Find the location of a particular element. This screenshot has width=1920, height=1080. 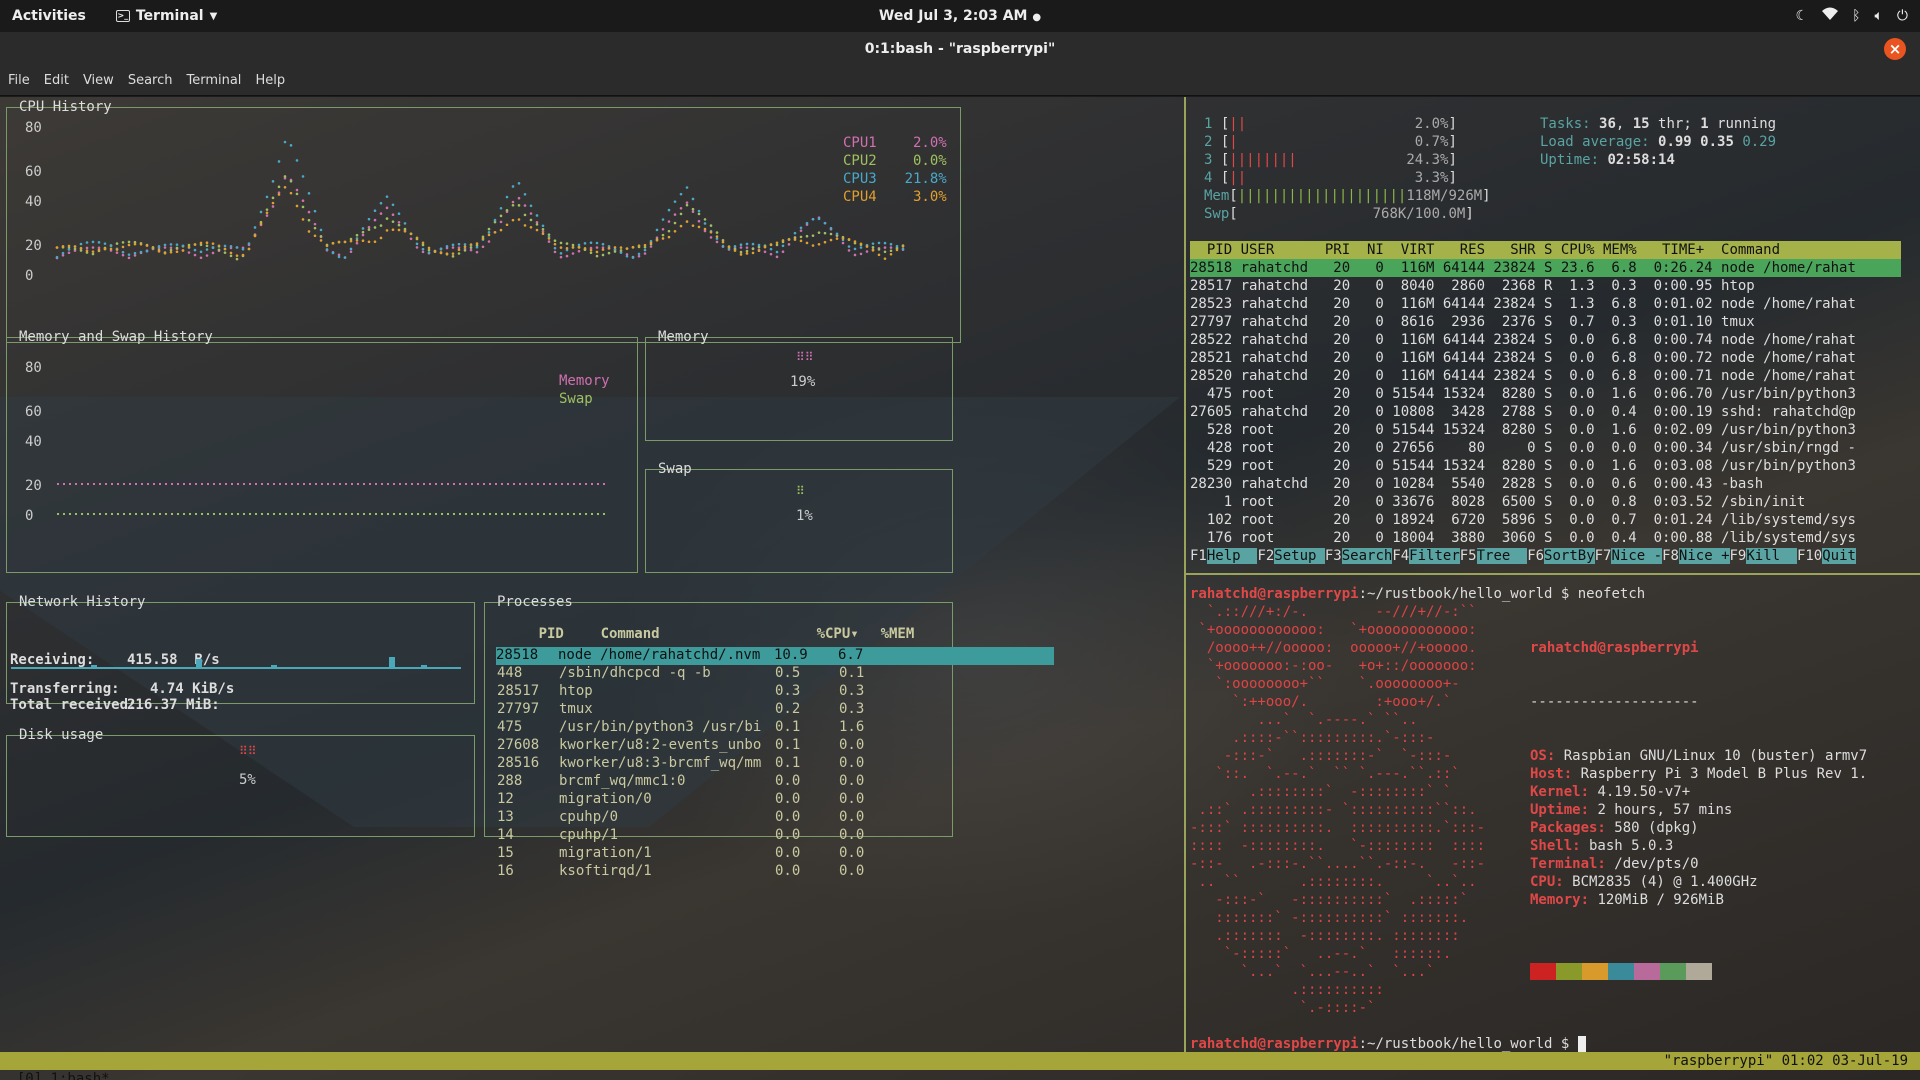

process-row: 13 cpuhp/0 0.0 0.0 is located at coordinates (688, 818).